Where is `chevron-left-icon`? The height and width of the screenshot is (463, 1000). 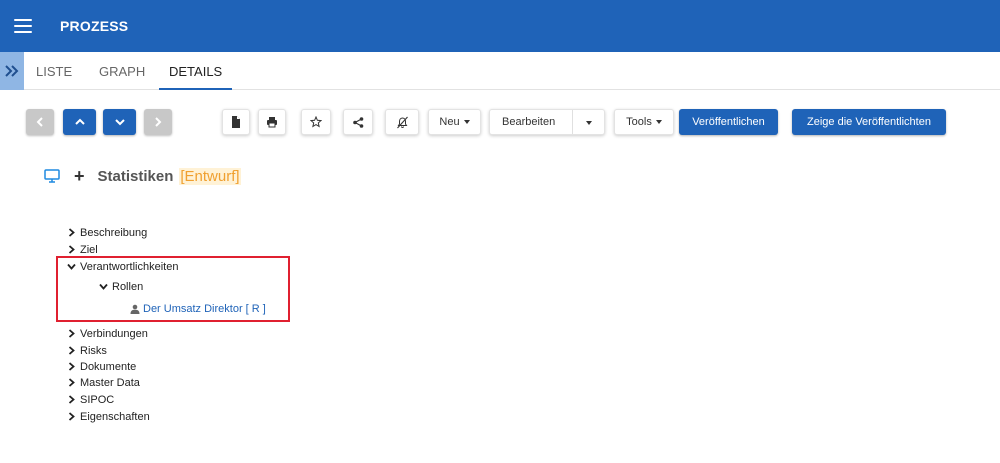
chevron-left-icon is located at coordinates (39, 122).